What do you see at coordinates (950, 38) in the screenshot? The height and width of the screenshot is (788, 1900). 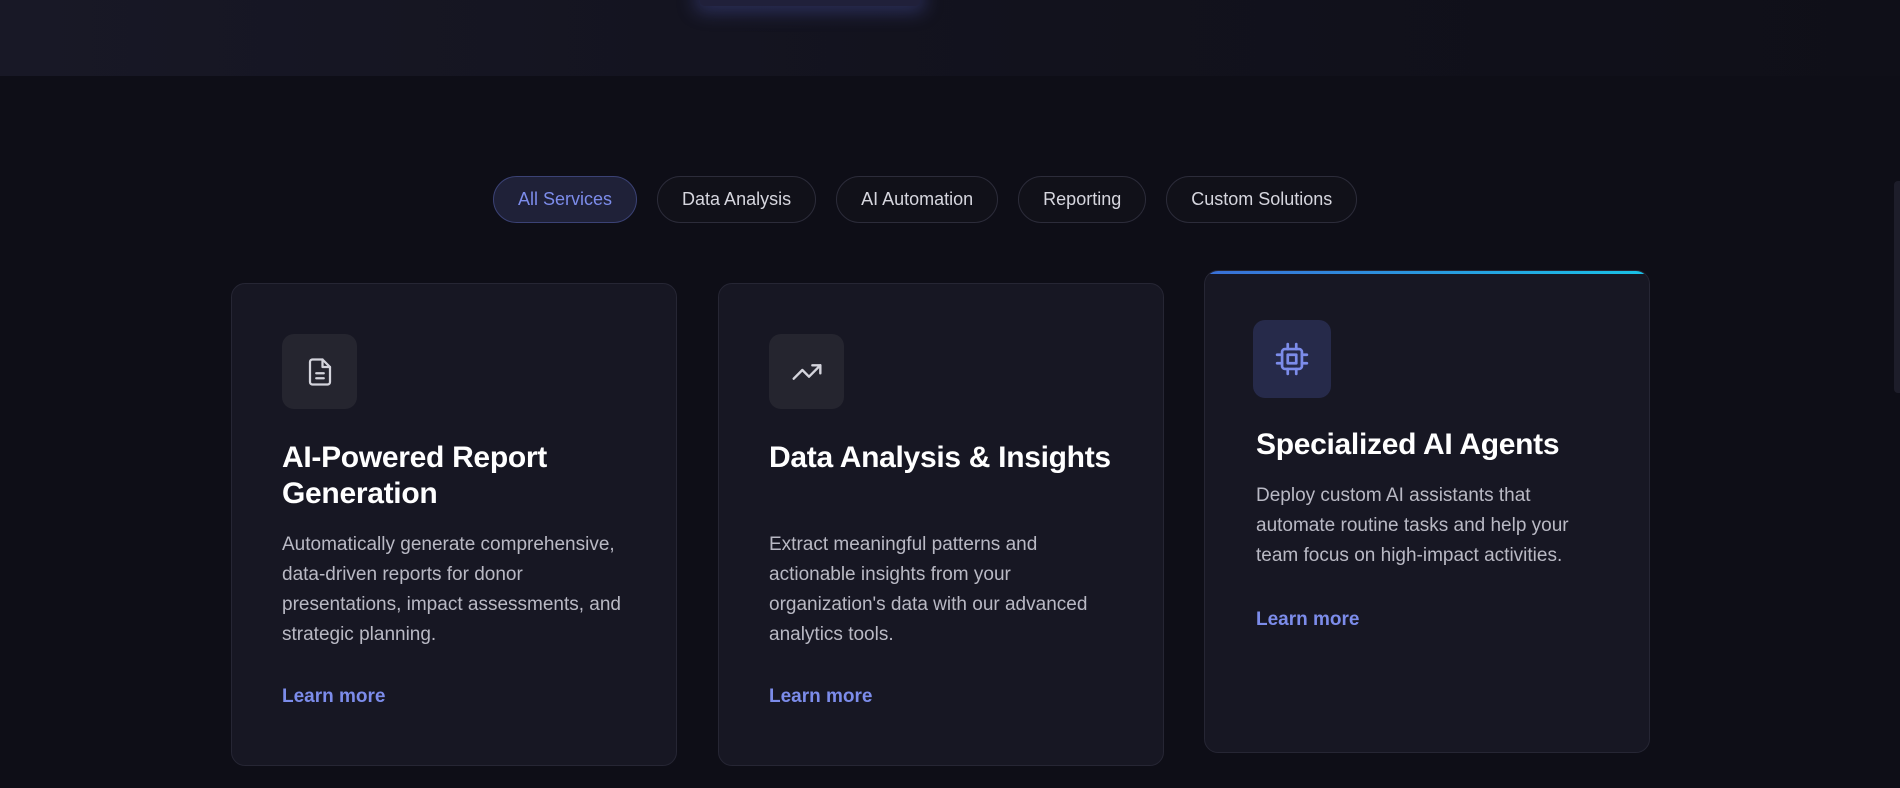 I see `top-section-band` at bounding box center [950, 38].